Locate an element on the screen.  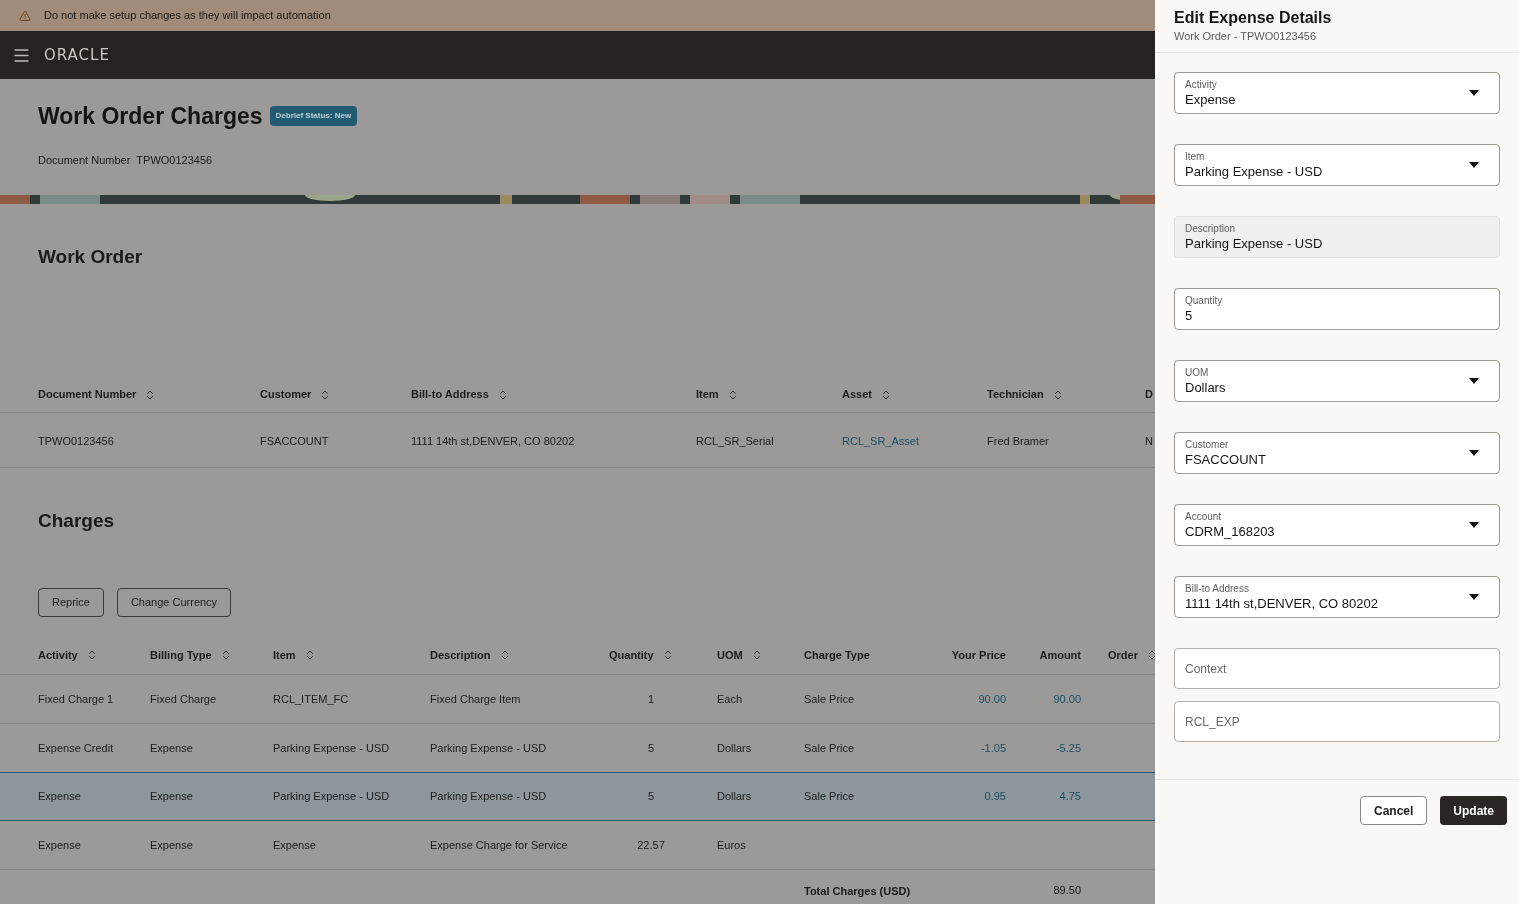
field-value: CDRM_168203 is located at coordinates (1230, 531).